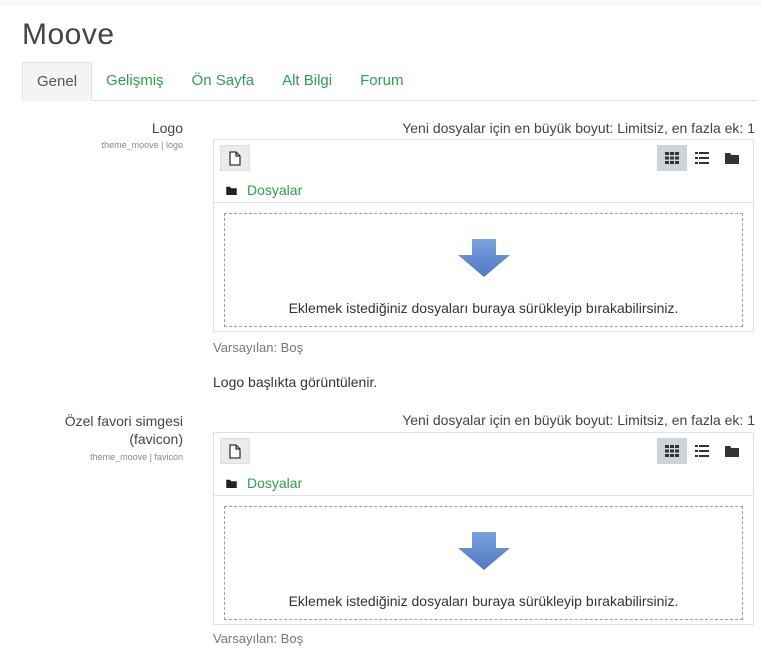 This screenshot has height=653, width=761. Describe the element at coordinates (142, 145) in the screenshot. I see `setting-id-logo: theme_moove | logo` at that location.